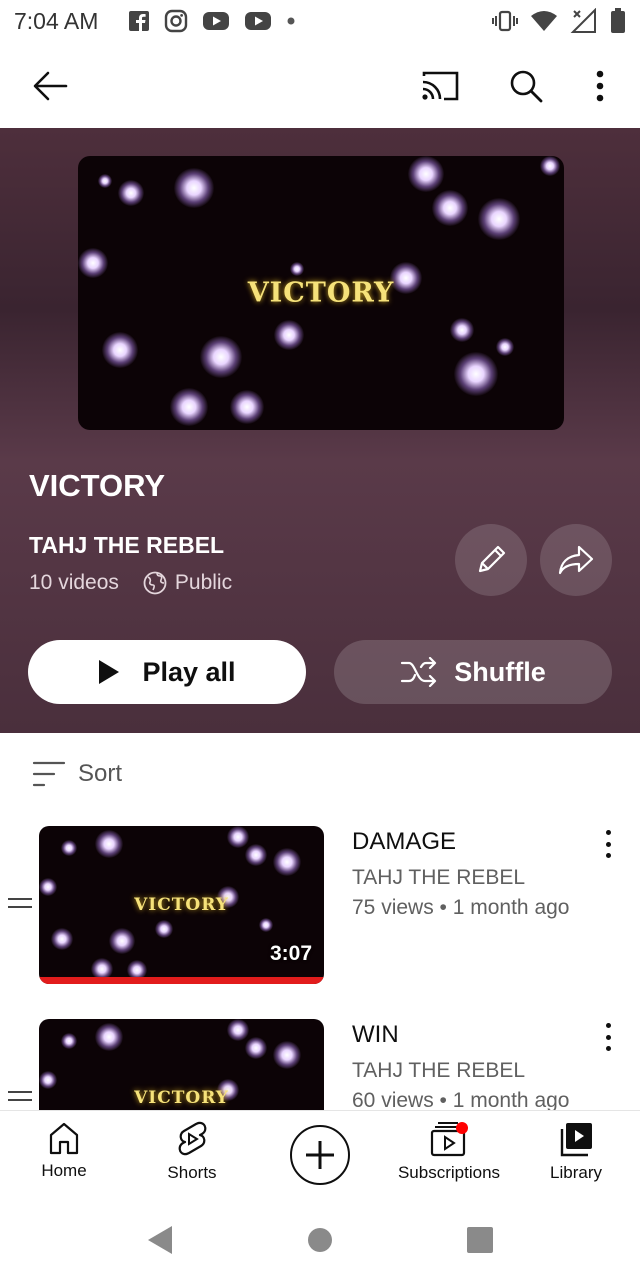 The width and height of the screenshot is (640, 1280). What do you see at coordinates (155, 583) in the screenshot?
I see `globe-icon` at bounding box center [155, 583].